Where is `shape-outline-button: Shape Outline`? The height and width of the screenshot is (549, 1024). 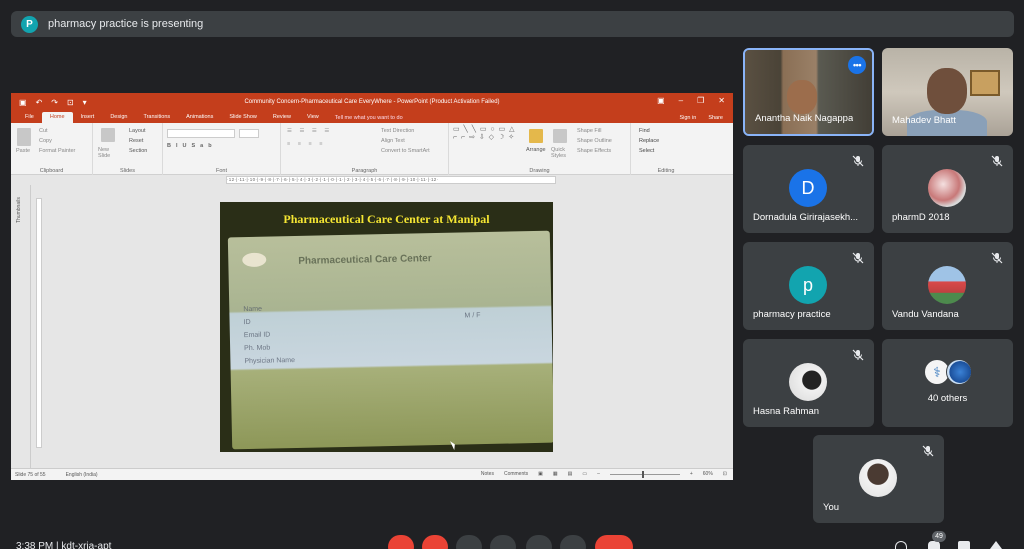 shape-outline-button: Shape Outline is located at coordinates (594, 141).